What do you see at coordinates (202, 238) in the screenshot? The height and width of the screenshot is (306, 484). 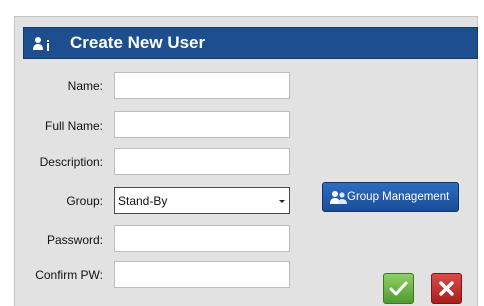 I see `password-field` at bounding box center [202, 238].